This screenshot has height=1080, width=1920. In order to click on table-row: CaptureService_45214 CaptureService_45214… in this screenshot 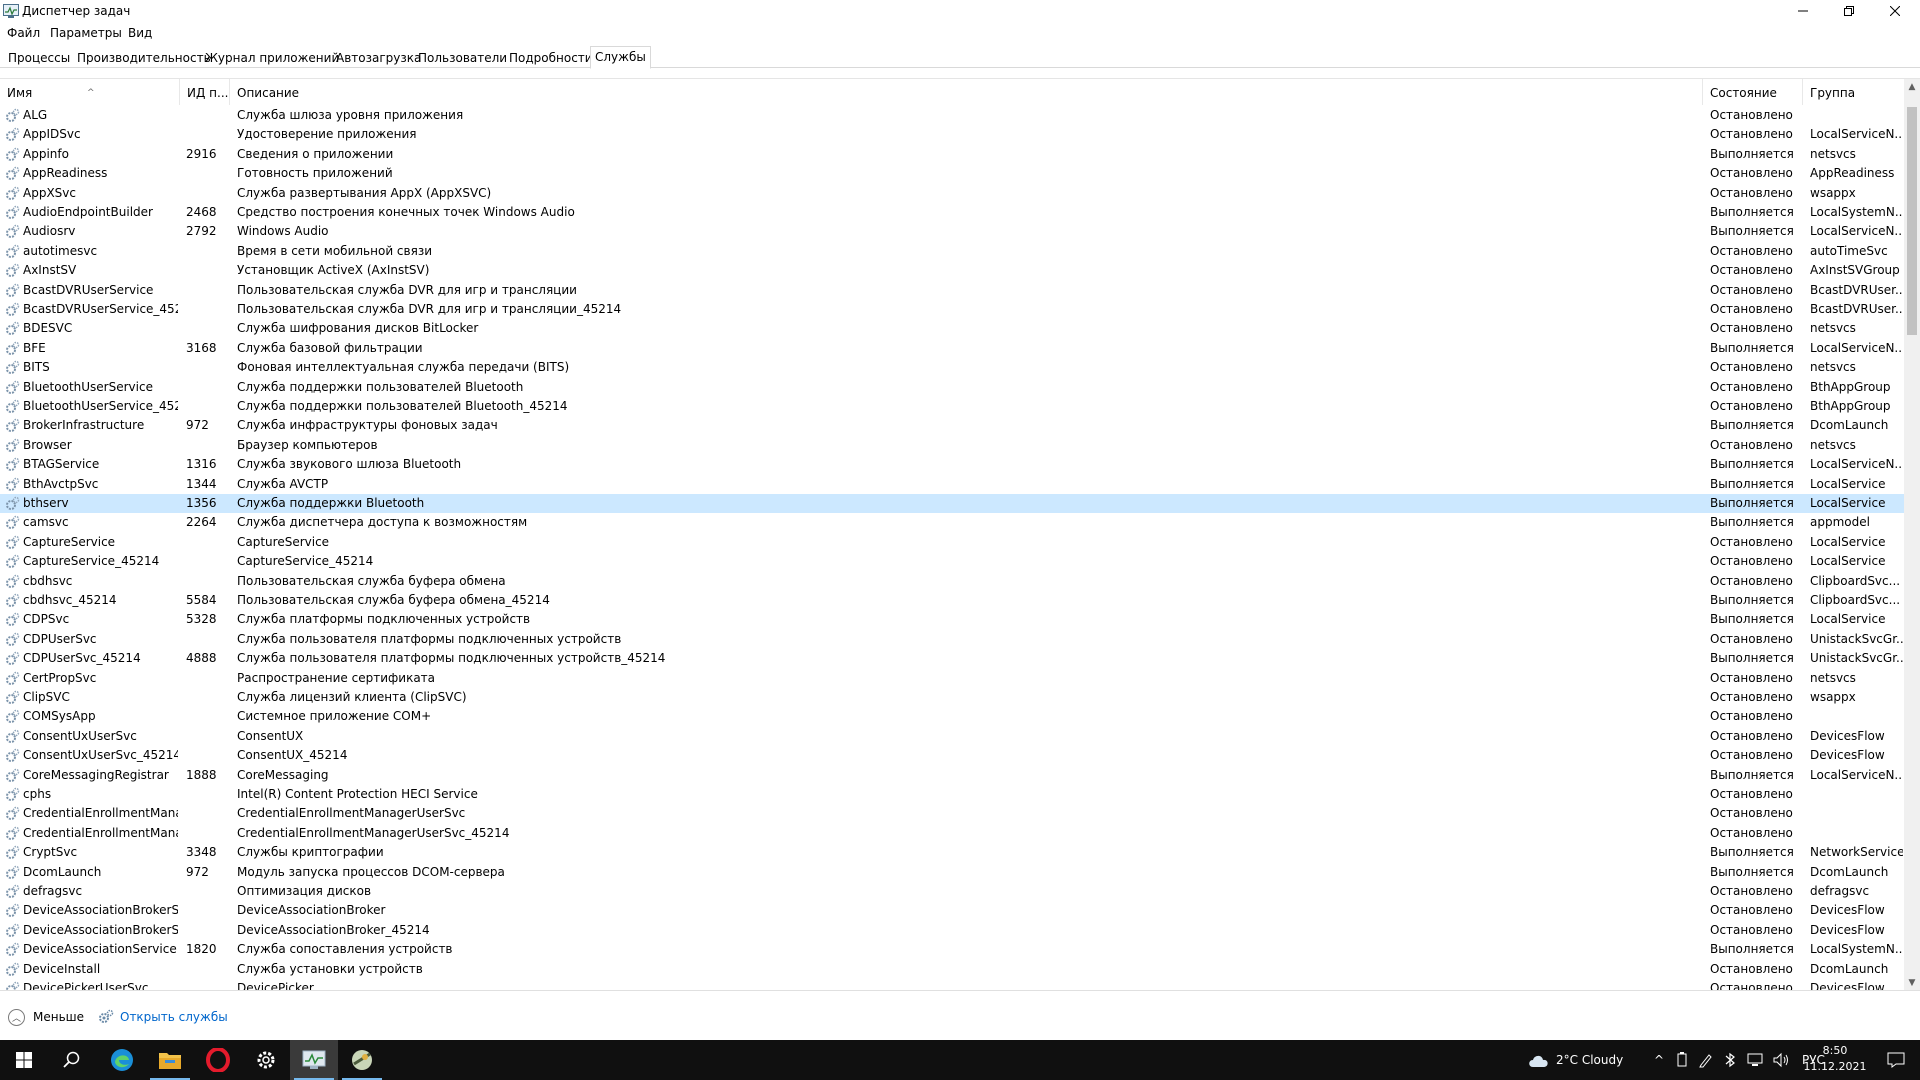, I will do `click(952, 561)`.